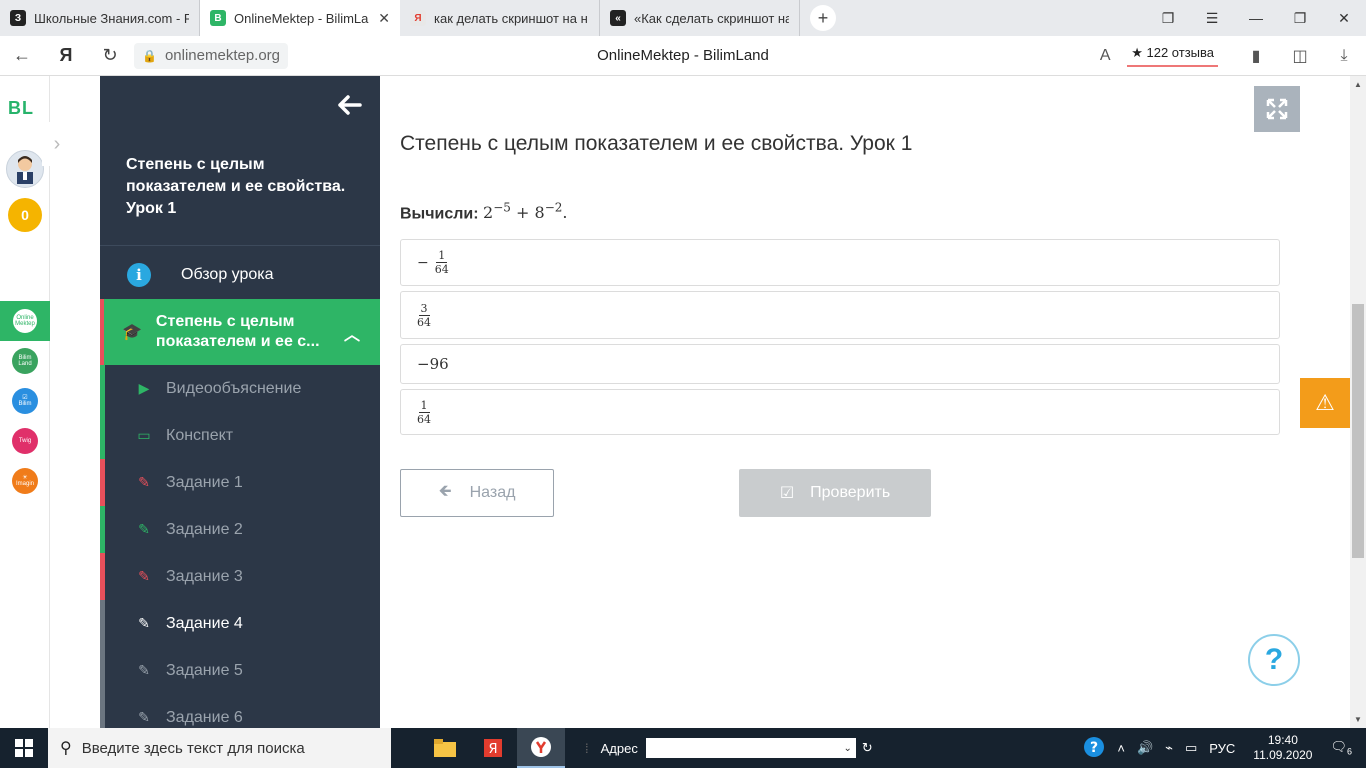 This screenshot has height=768, width=1366. I want to click on answer-option-2: −96, so click(840, 364).